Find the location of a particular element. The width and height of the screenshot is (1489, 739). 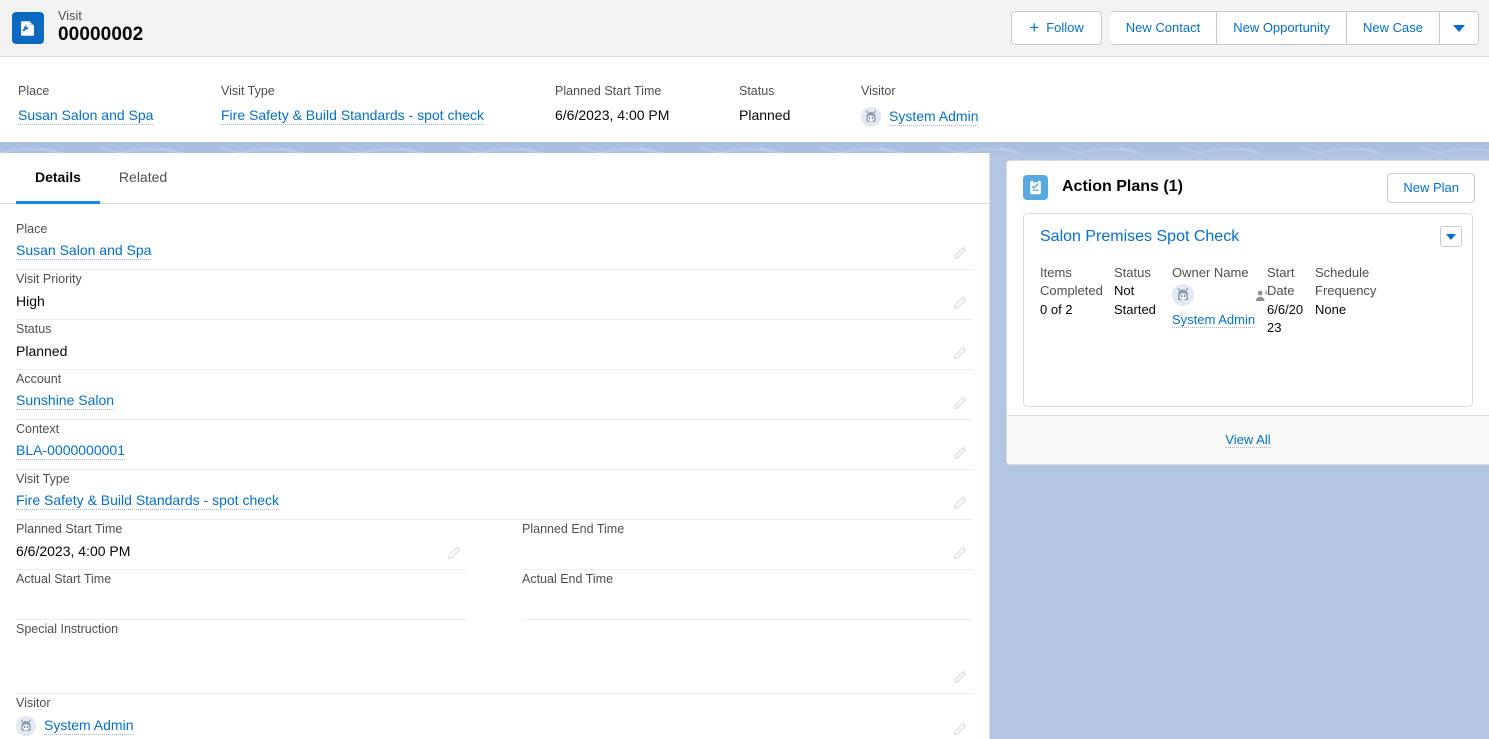

field-planned-start-time: Planned Start Time 6/6/2023, 4:00 PM is located at coordinates (241, 545).